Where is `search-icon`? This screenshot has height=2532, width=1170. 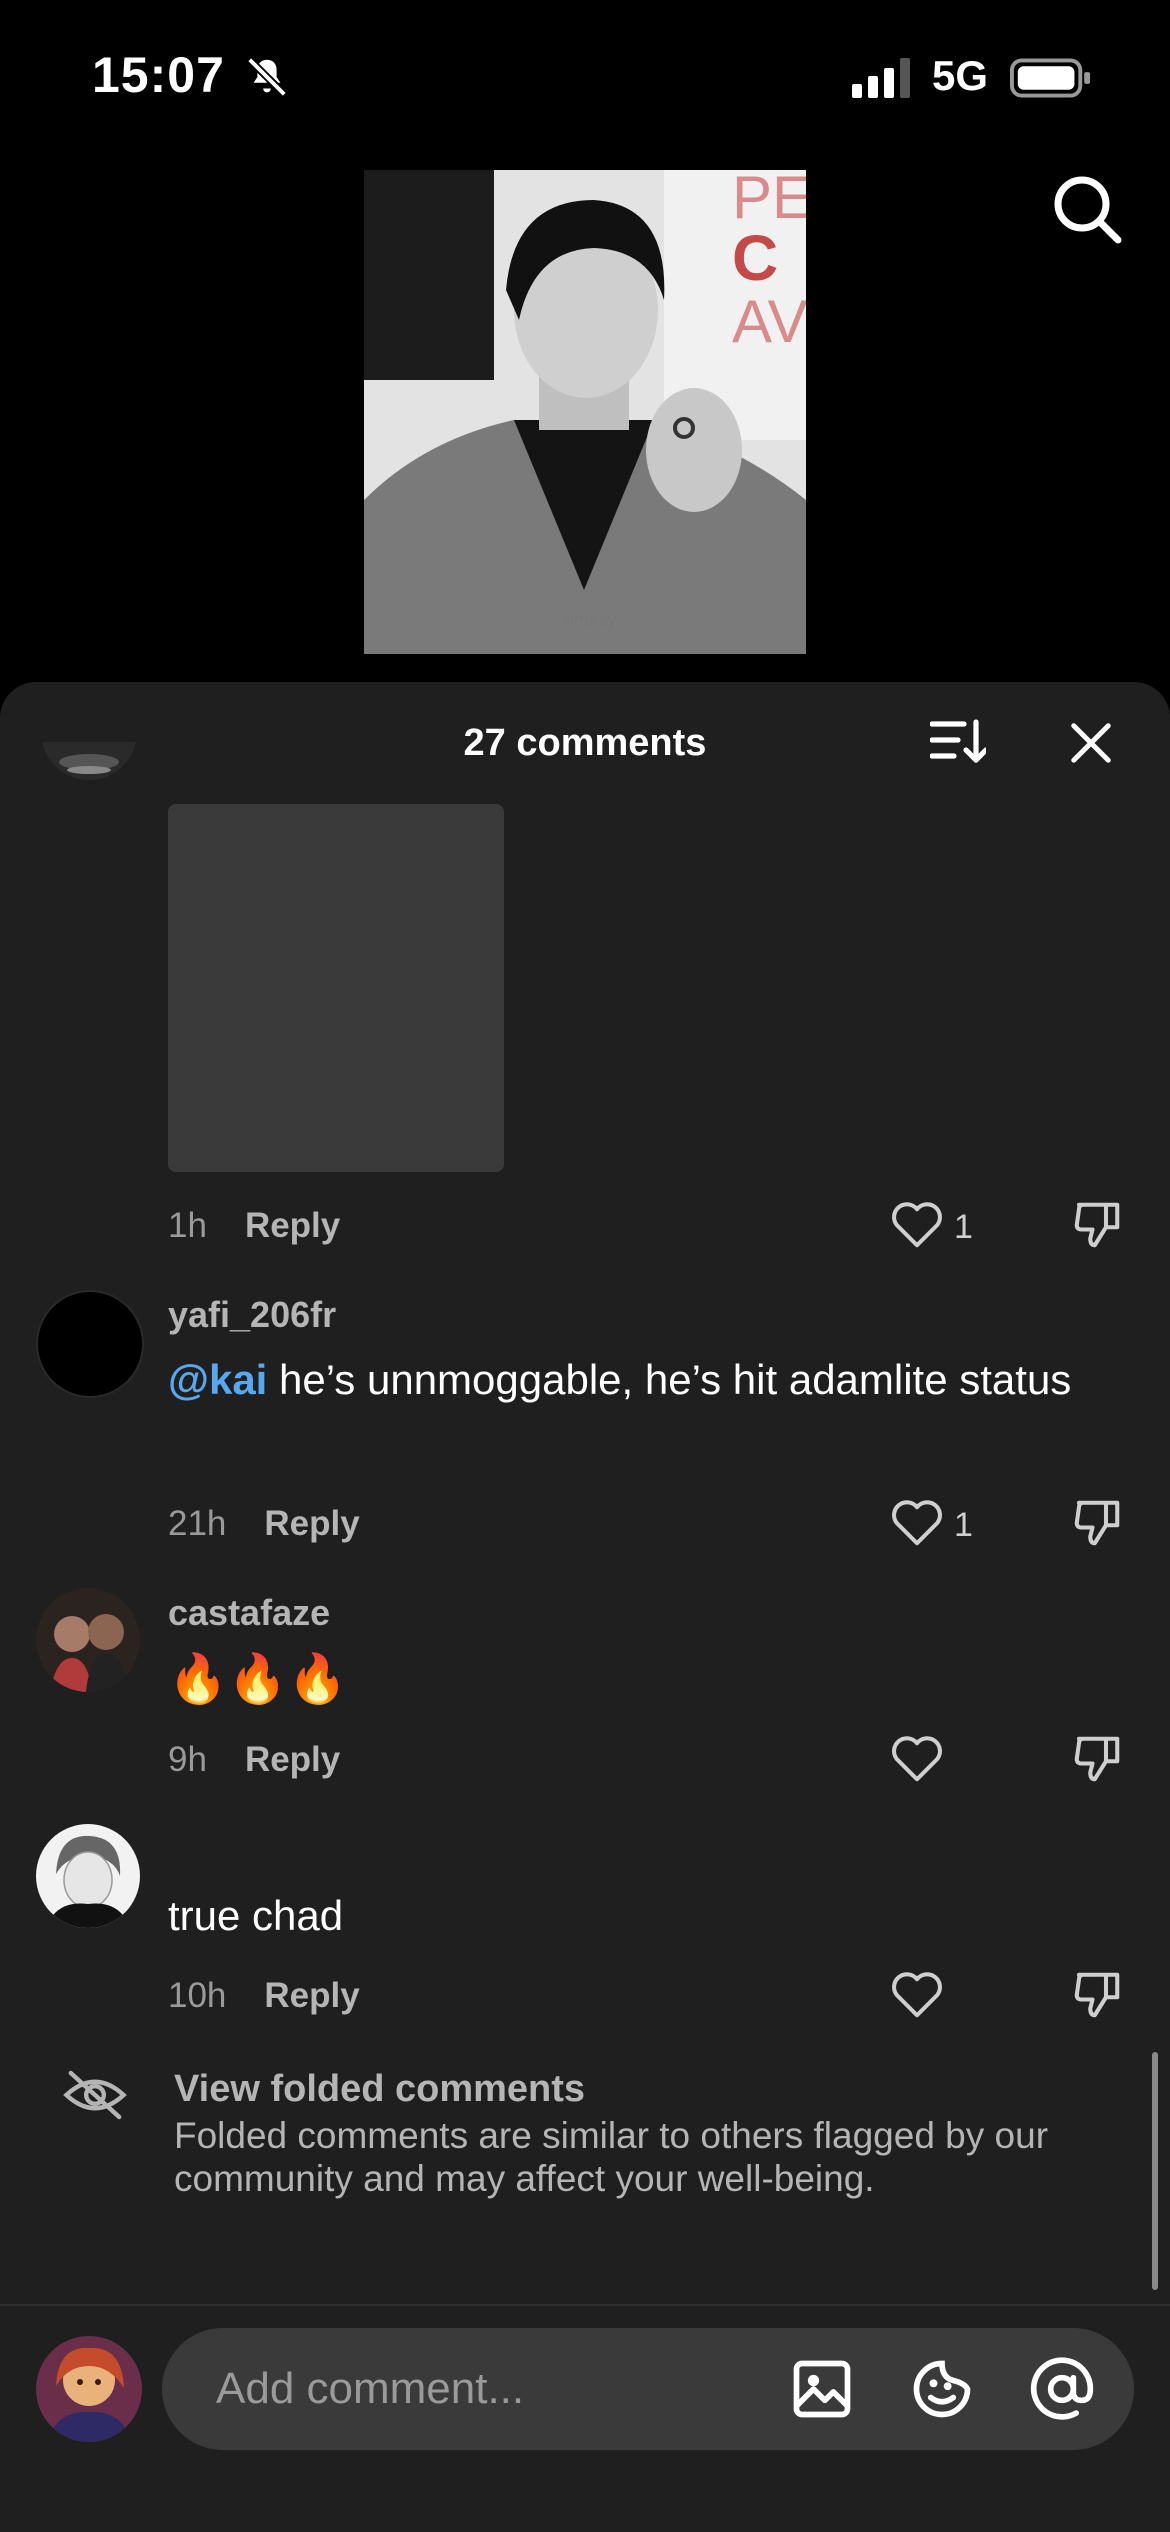 search-icon is located at coordinates (1088, 210).